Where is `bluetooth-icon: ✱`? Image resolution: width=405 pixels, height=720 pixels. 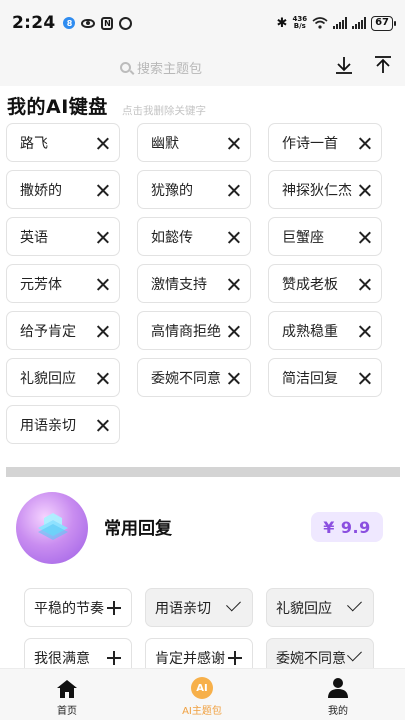 bluetooth-icon: ✱ is located at coordinates (282, 23).